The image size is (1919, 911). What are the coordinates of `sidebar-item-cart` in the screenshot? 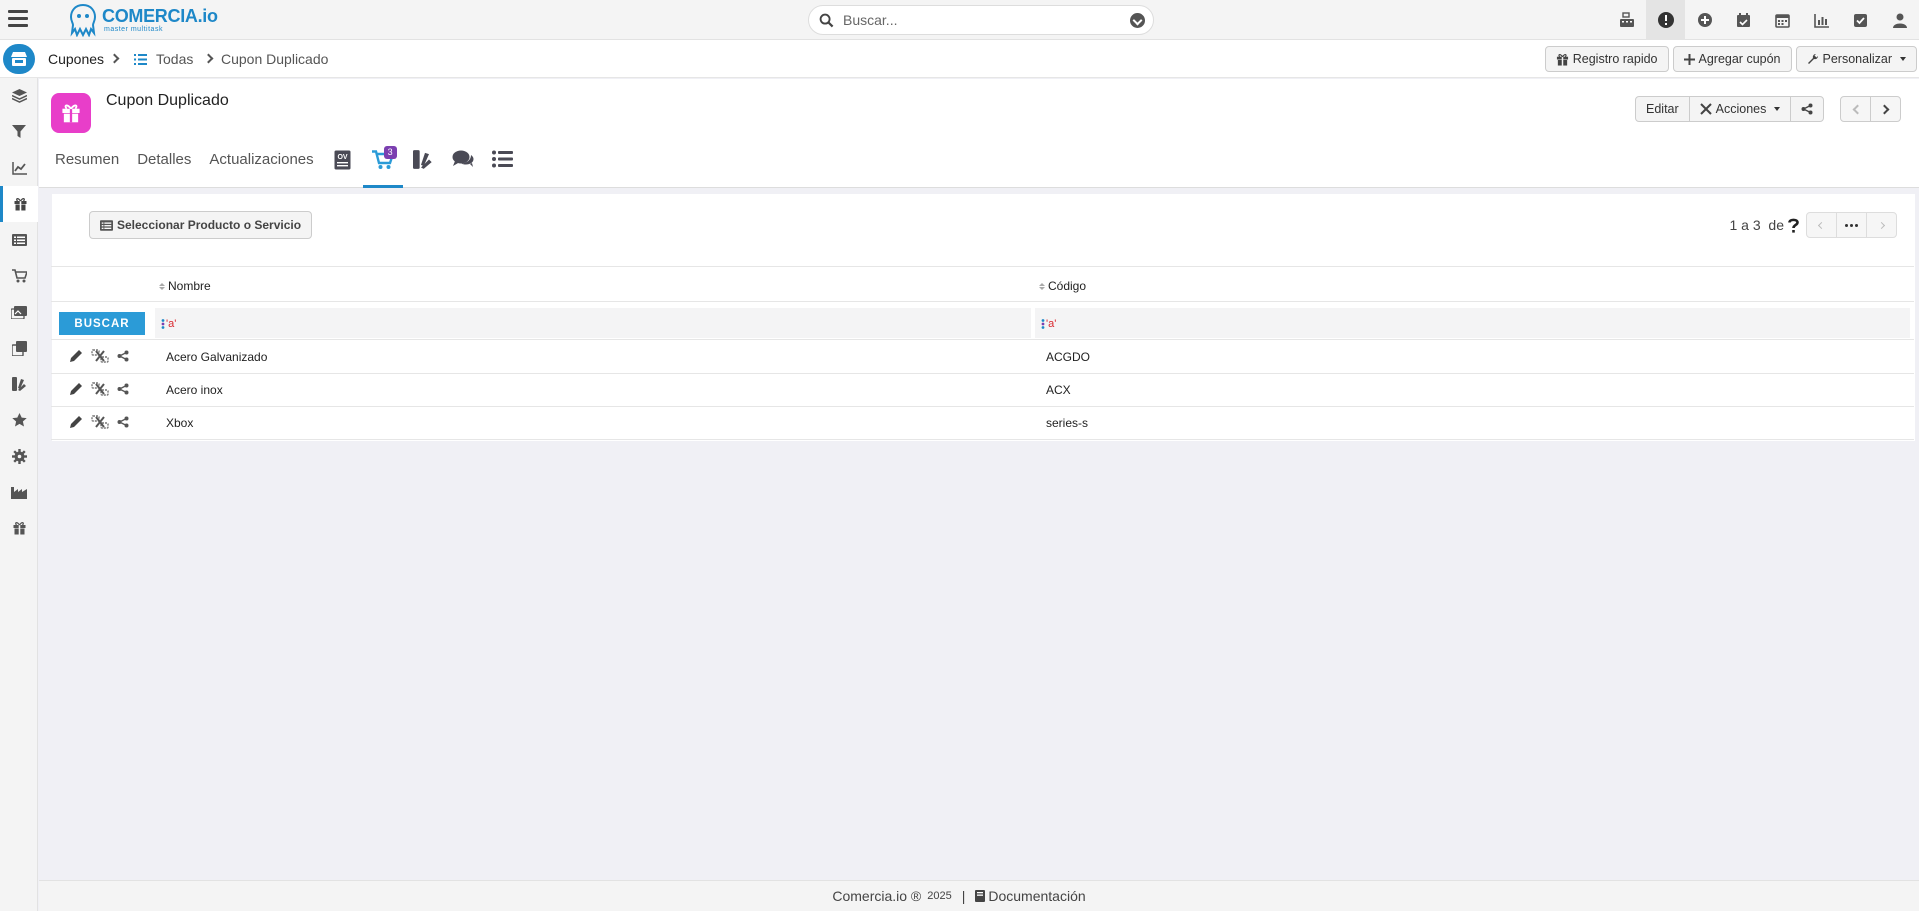 It's located at (19, 276).